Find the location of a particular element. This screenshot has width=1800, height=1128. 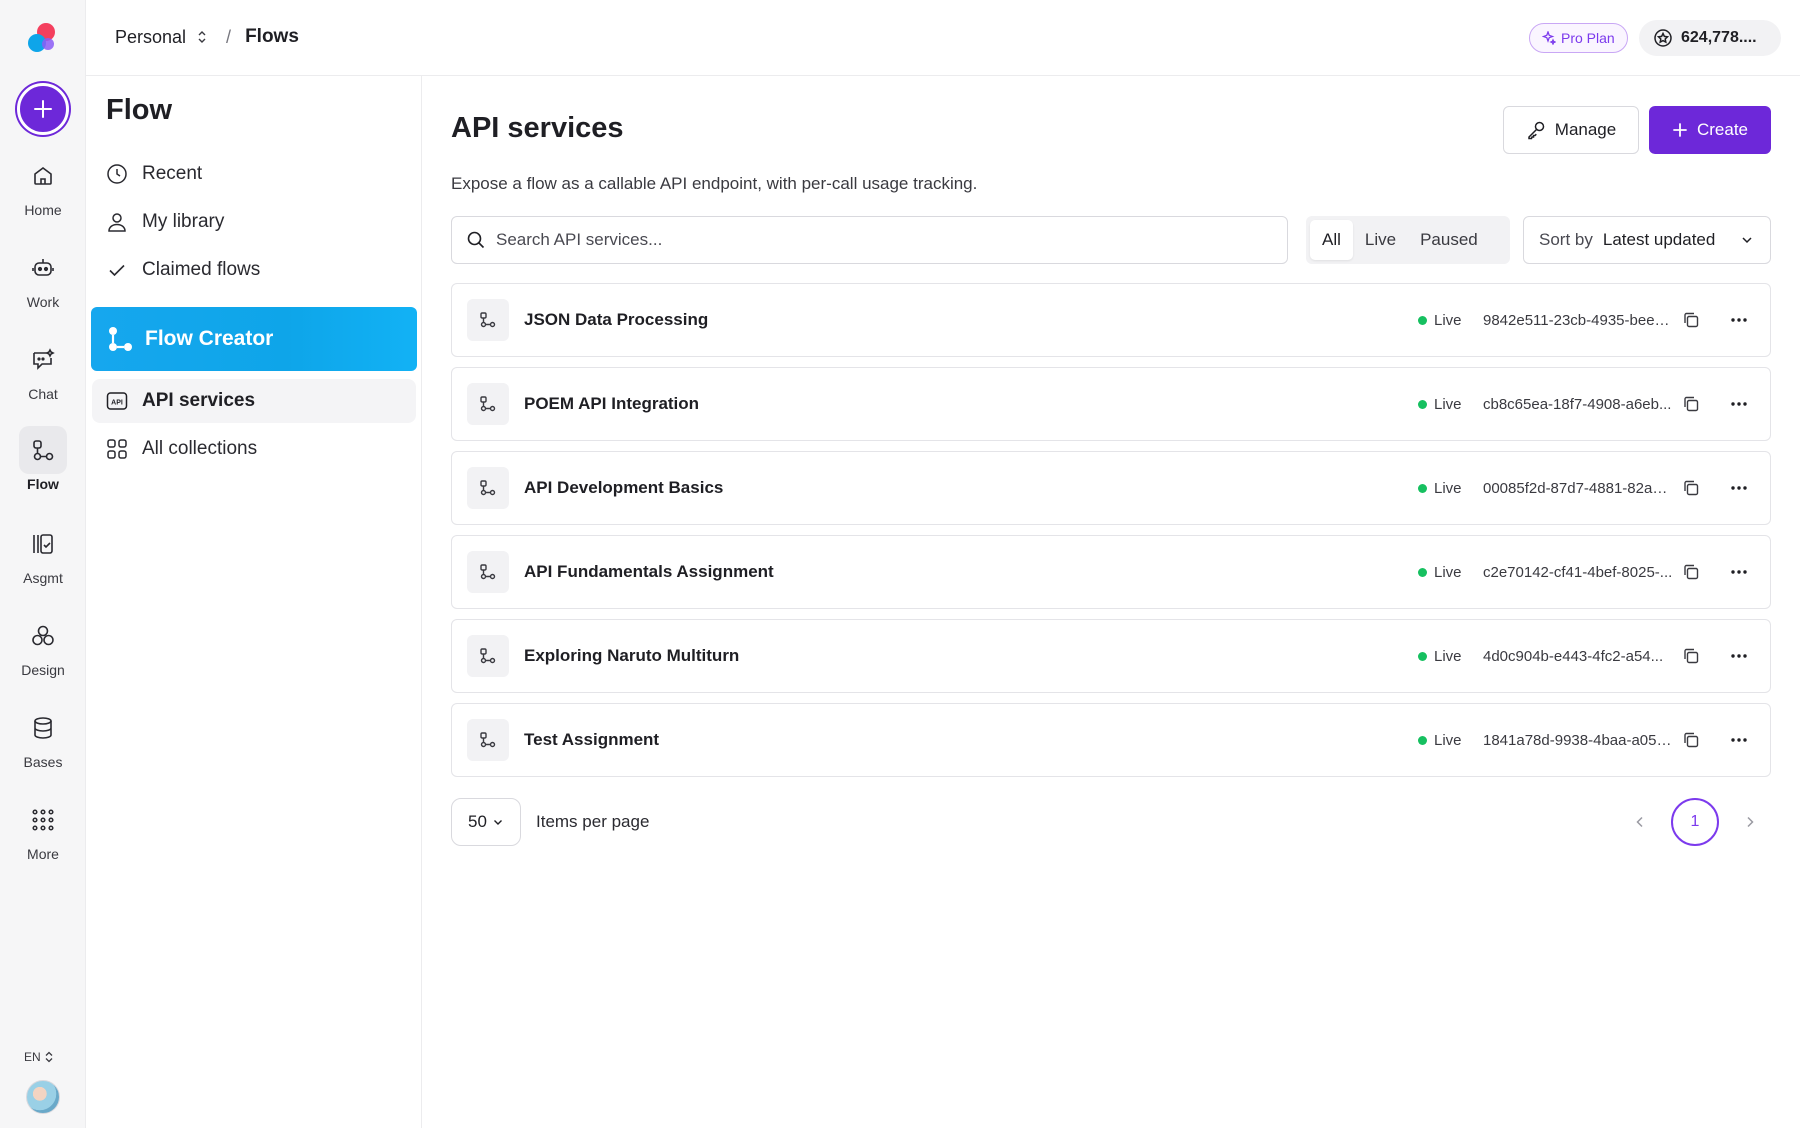

plus-icon is located at coordinates (1680, 130).